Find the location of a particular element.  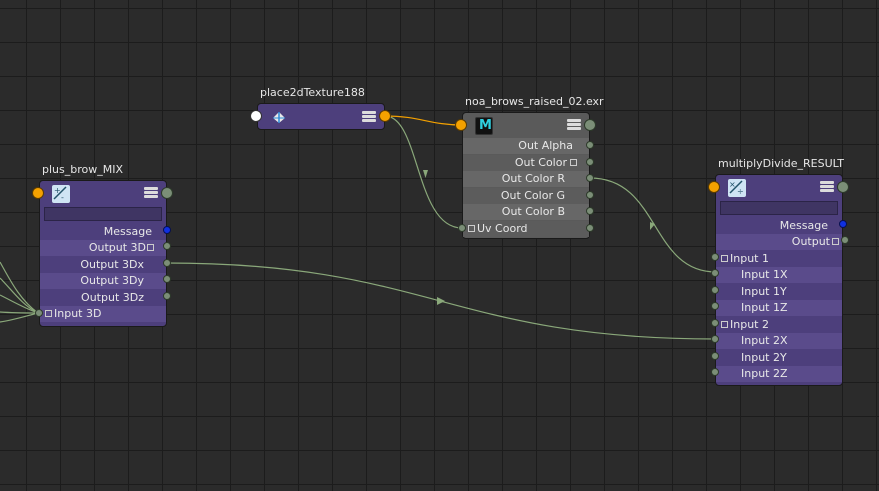

attr-label: Out Color B is located at coordinates (533, 211).